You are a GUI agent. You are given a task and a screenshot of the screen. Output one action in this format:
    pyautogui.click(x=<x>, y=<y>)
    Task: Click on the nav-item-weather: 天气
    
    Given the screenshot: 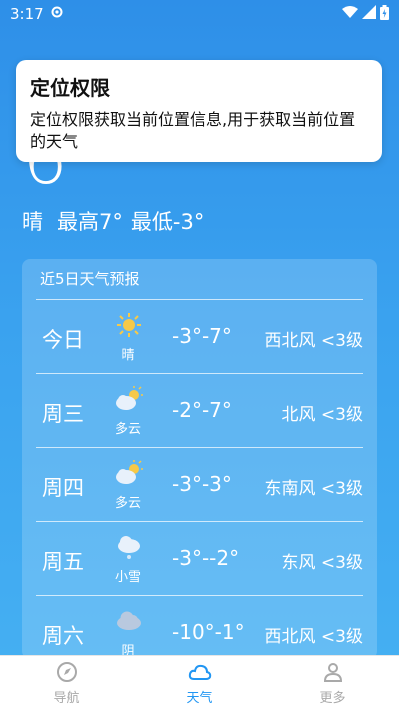 What is the action you would take?
    pyautogui.click(x=199, y=682)
    